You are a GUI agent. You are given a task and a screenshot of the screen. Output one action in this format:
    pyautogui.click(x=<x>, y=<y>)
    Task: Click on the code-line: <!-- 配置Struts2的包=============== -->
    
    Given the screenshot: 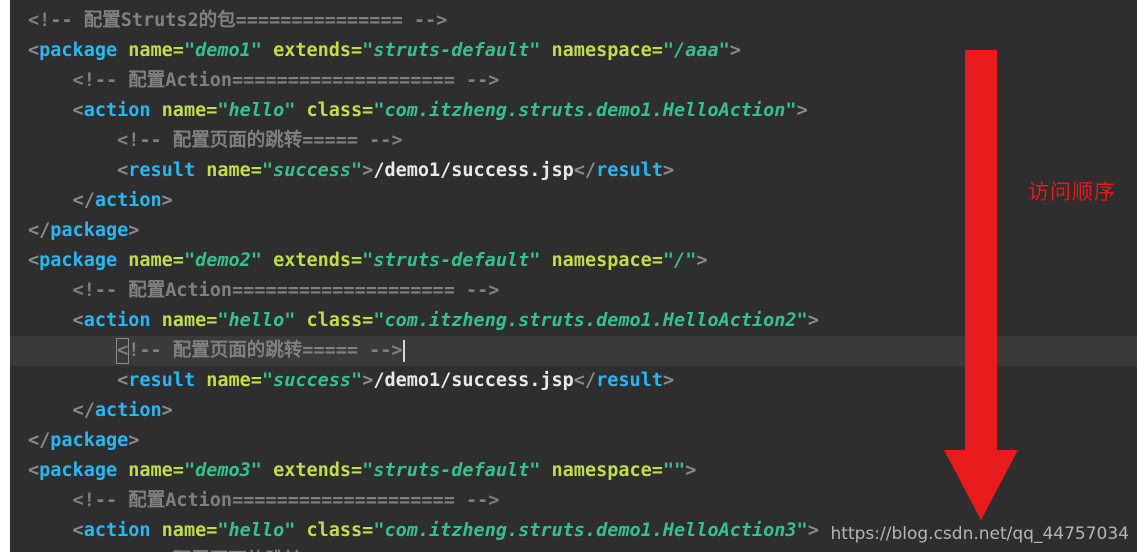 What is the action you would take?
    pyautogui.click(x=573, y=21)
    